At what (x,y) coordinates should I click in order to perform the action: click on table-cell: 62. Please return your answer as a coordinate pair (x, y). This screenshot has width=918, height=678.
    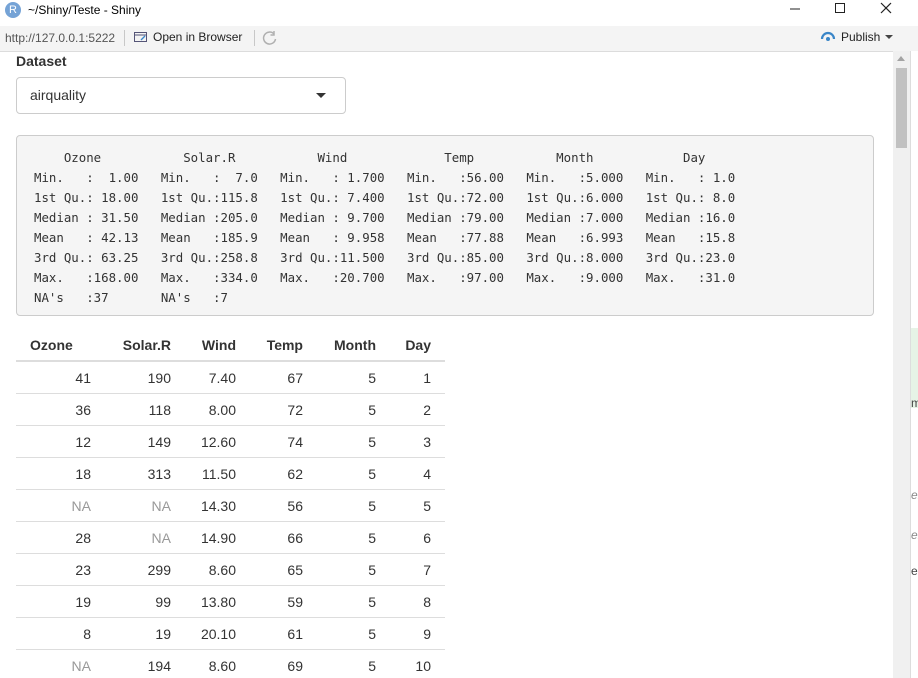
    Looking at the image, I should click on (283, 473).